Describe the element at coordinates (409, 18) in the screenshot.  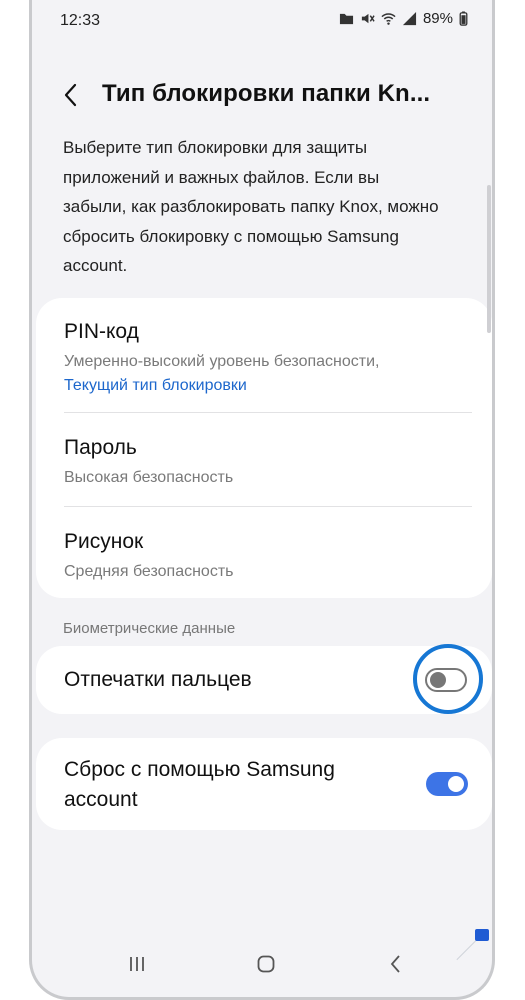
I see `signal-icon` at that location.